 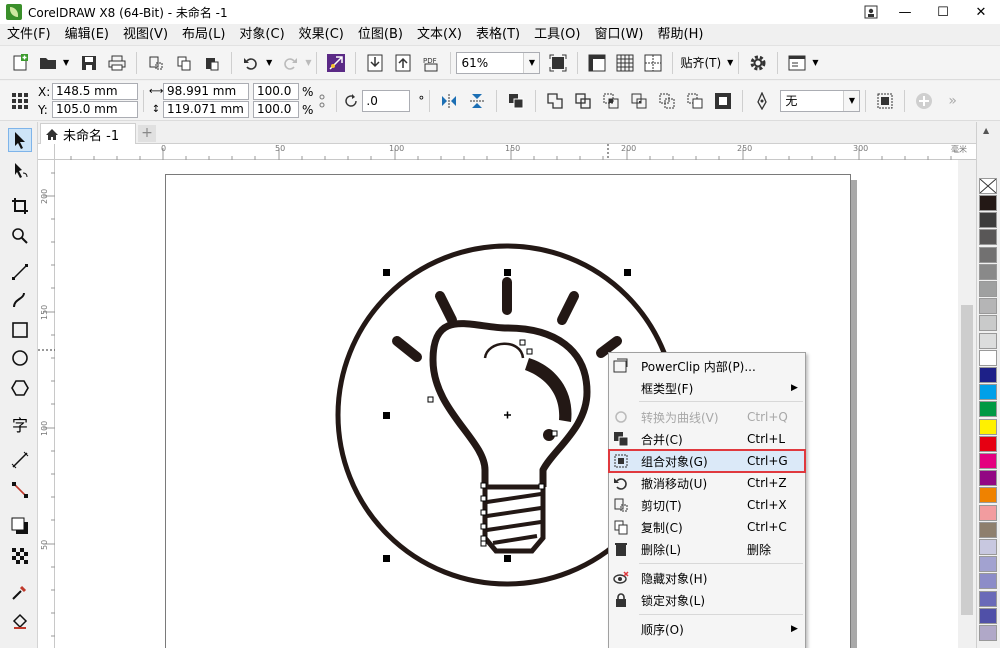 What do you see at coordinates (20, 622) in the screenshot?
I see `interactive-fill-tool-icon` at bounding box center [20, 622].